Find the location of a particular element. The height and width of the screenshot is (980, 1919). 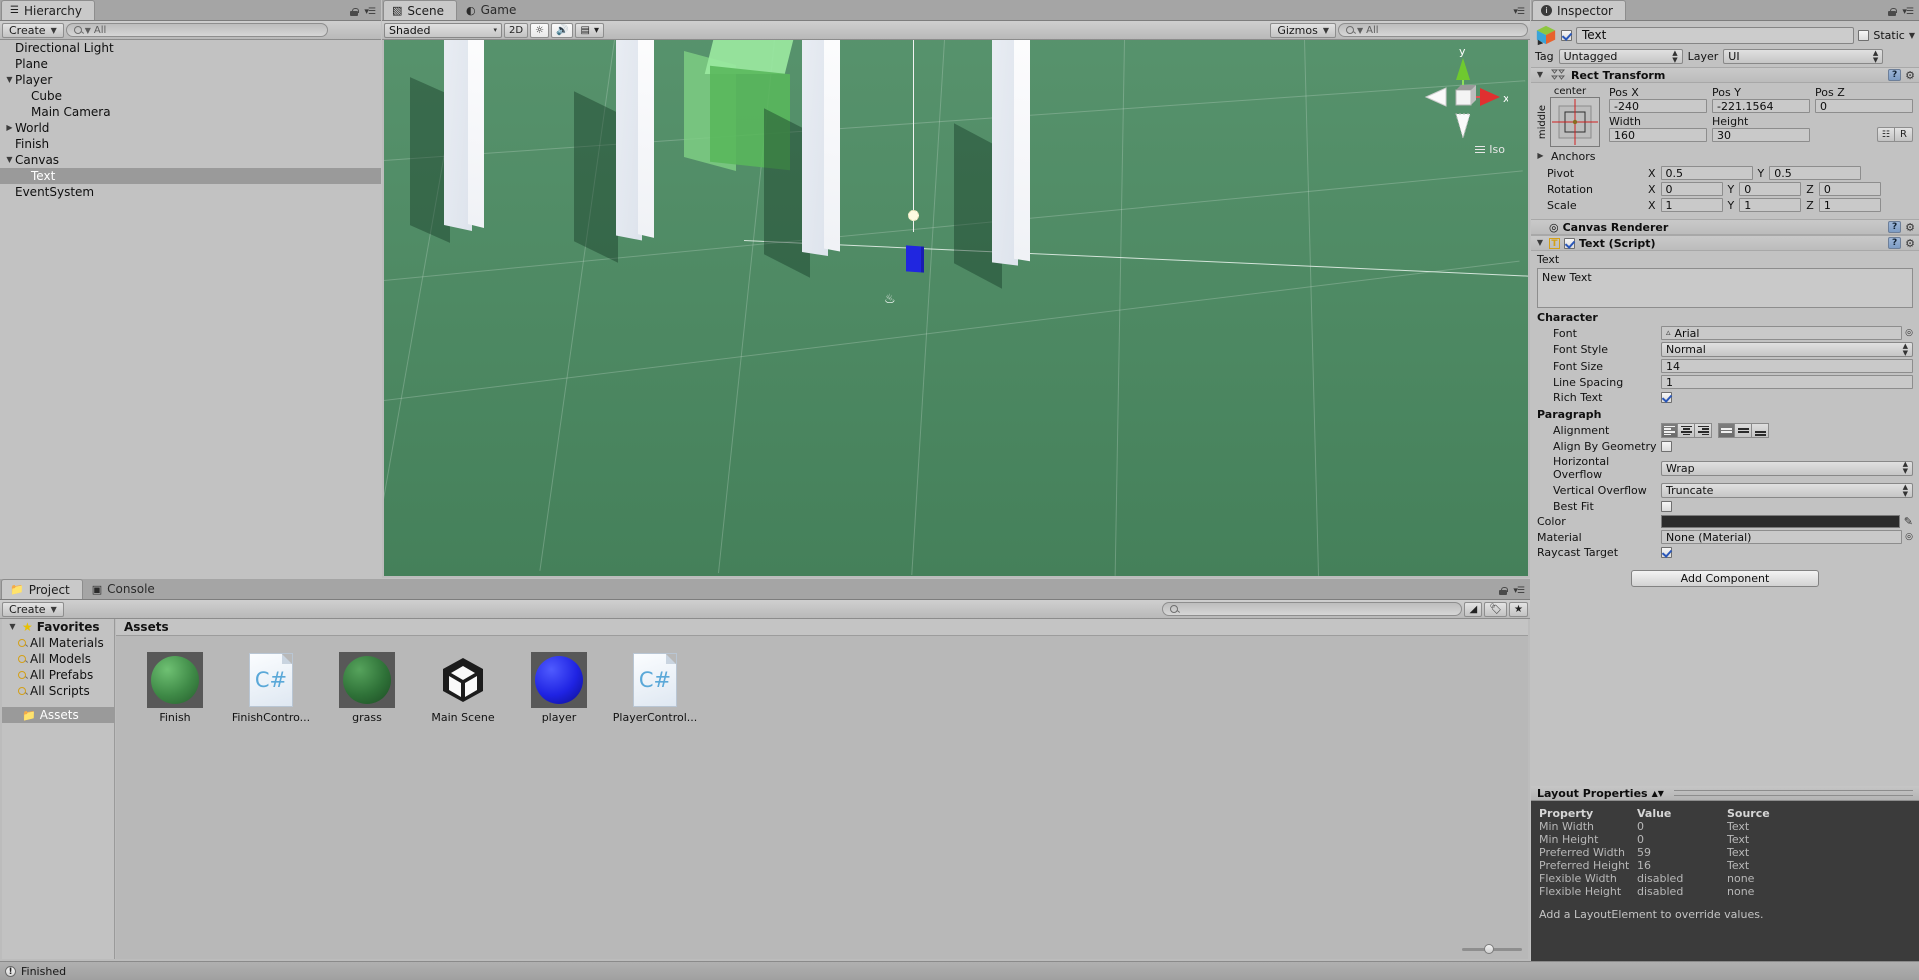

text-script-header: ▼ T Text (Script) ? ⚙ is located at coordinates (1725, 243).